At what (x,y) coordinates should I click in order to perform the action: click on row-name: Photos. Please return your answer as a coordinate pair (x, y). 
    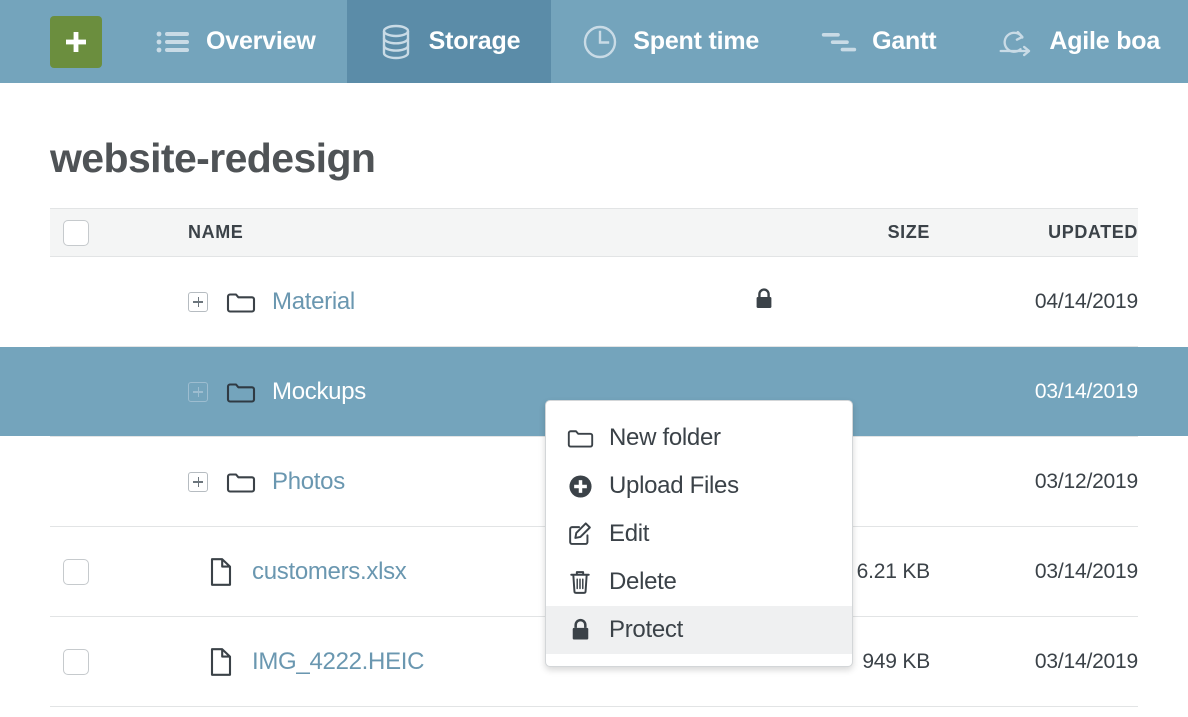
    Looking at the image, I should click on (308, 482).